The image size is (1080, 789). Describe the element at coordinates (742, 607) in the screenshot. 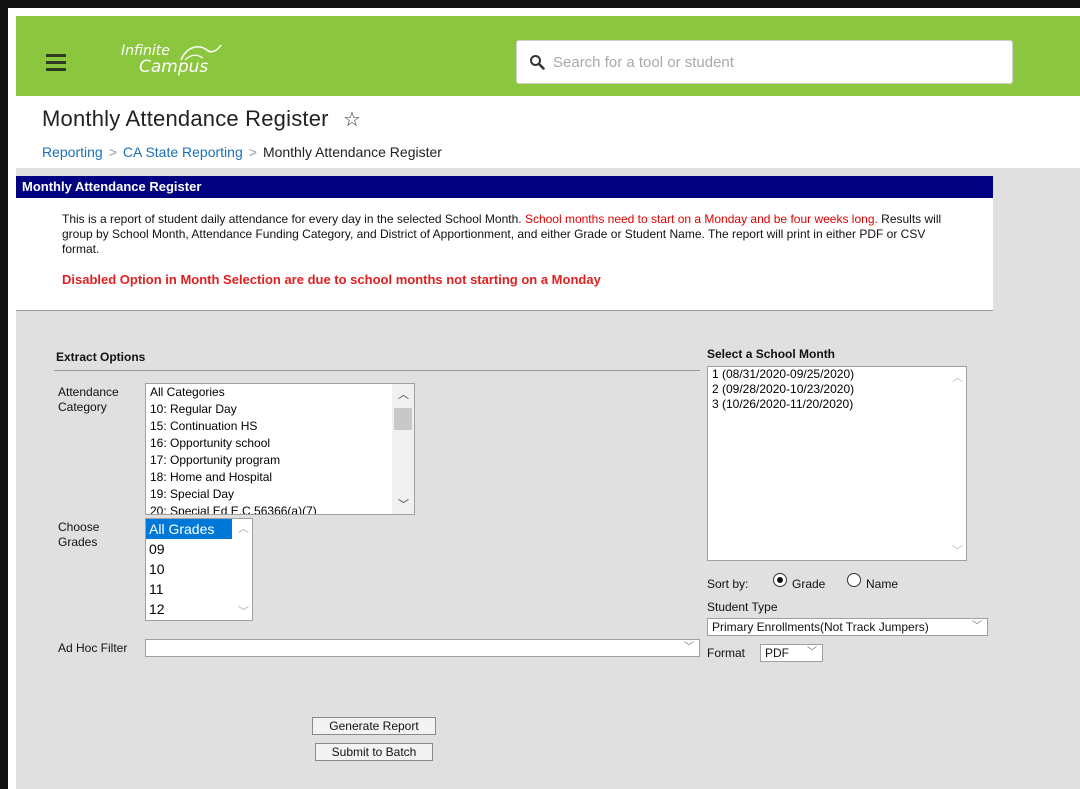

I see `student-type-label: Student Type` at that location.